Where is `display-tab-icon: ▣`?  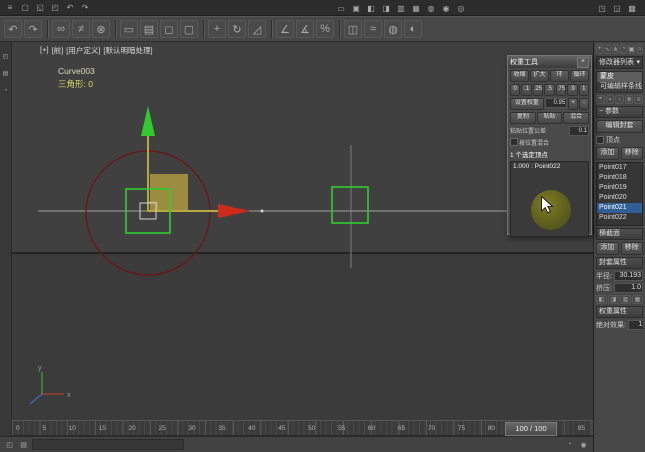
display-tab-icon: ▣ is located at coordinates (631, 49).